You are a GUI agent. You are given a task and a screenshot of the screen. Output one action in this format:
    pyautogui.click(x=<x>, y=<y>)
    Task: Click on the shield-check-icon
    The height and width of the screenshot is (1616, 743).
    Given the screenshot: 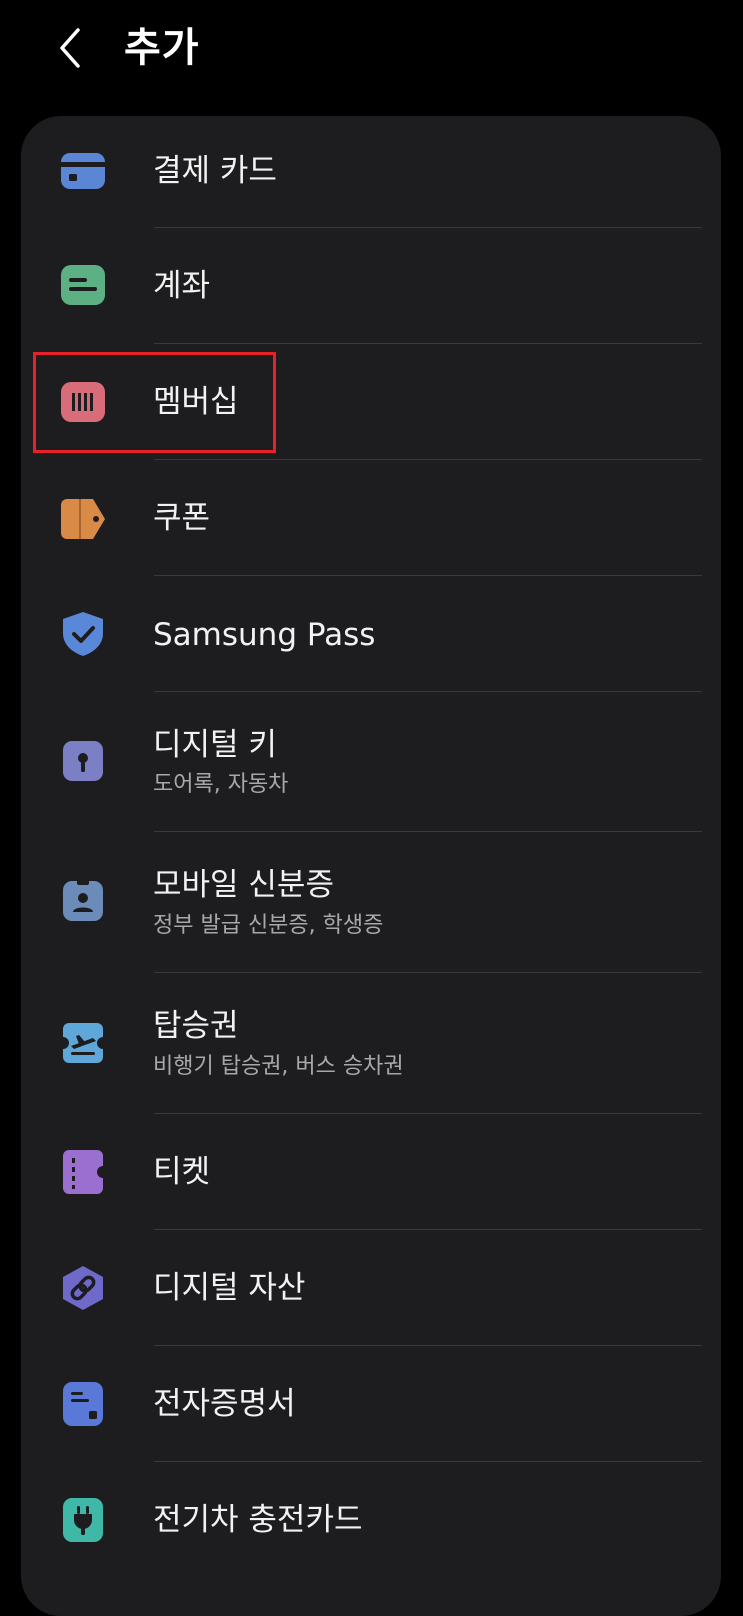 What is the action you would take?
    pyautogui.click(x=83, y=634)
    